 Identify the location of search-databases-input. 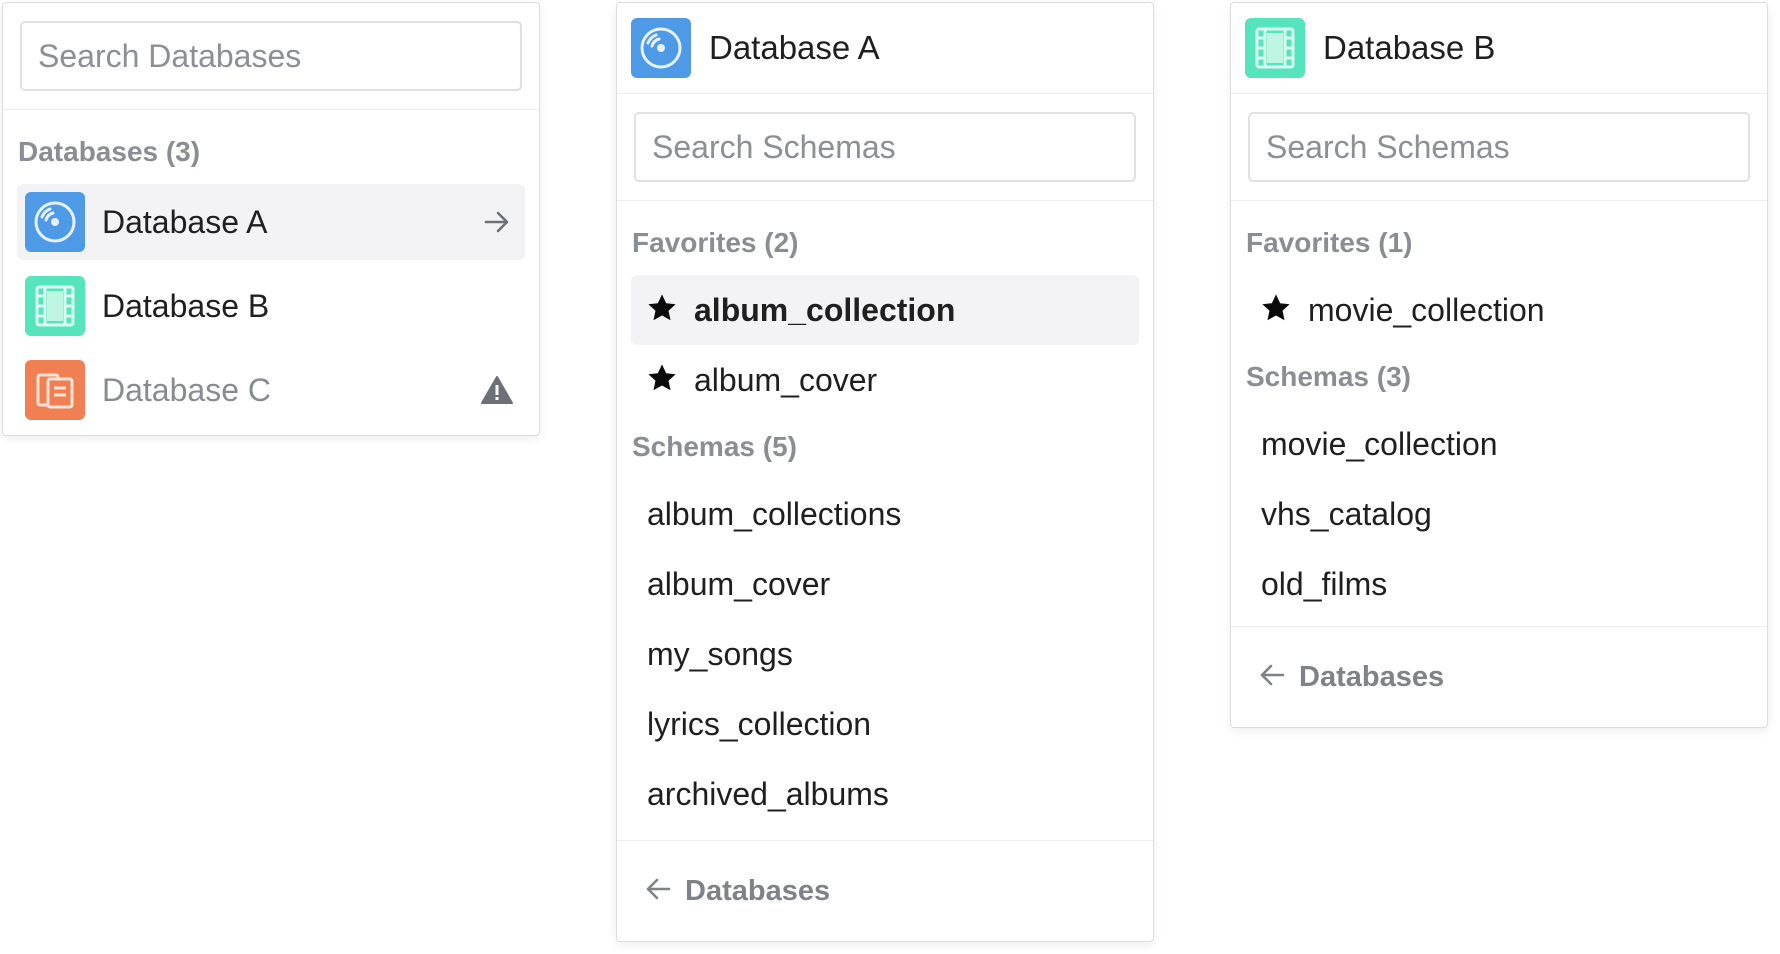
(271, 56).